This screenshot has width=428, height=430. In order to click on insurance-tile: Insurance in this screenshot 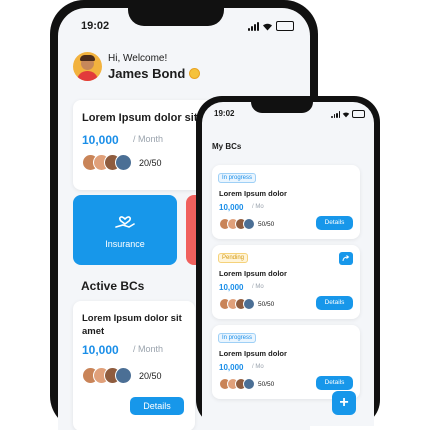, I will do `click(125, 230)`.